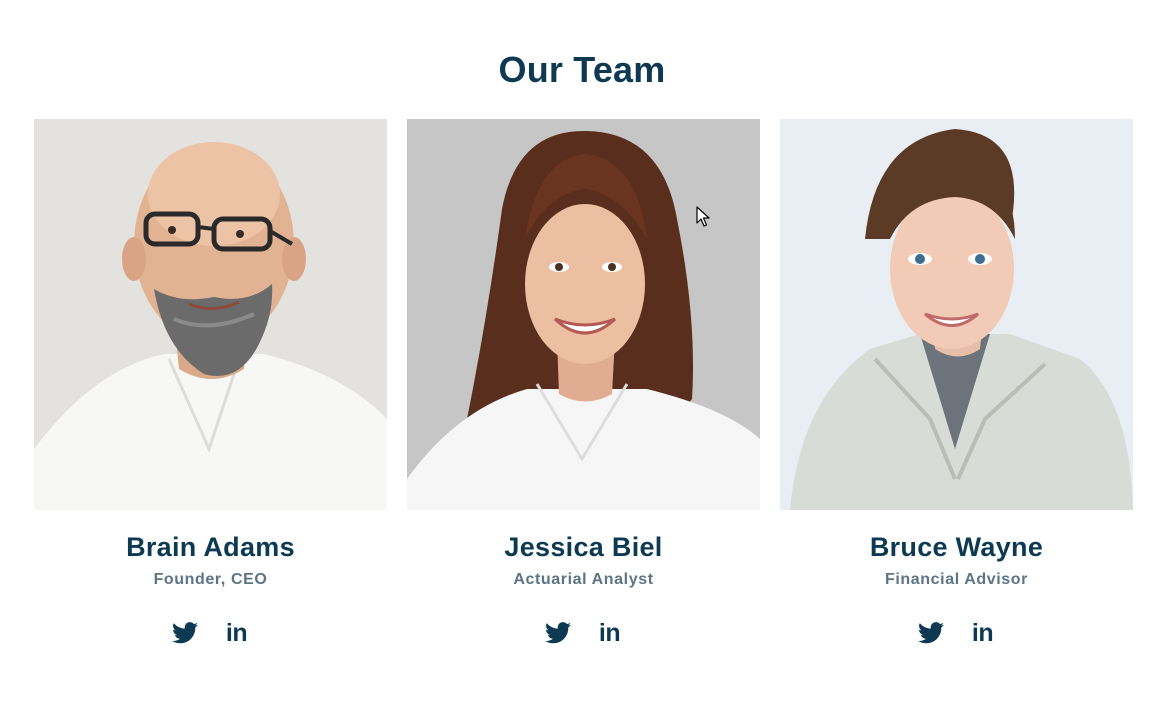  What do you see at coordinates (583, 579) in the screenshot?
I see `member-role: Actuarial Analyst` at bounding box center [583, 579].